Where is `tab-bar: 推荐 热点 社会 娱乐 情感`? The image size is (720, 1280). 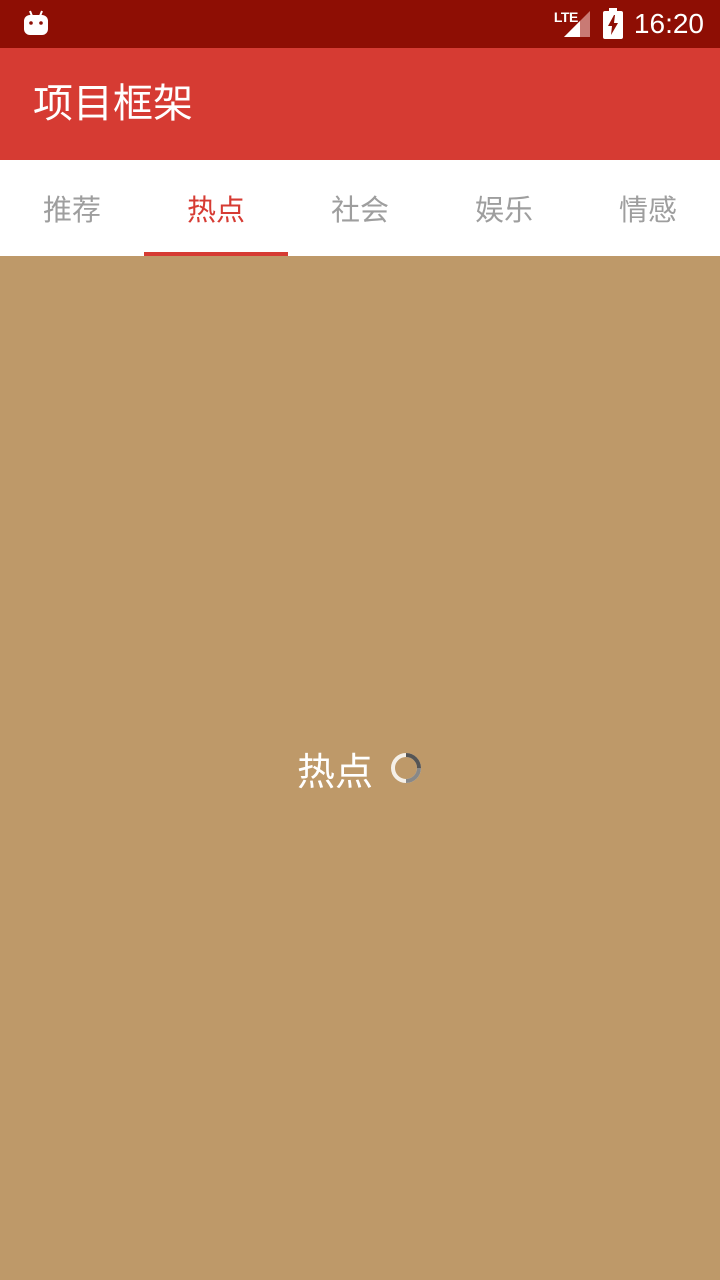 tab-bar: 推荐 热点 社会 娱乐 情感 is located at coordinates (360, 208).